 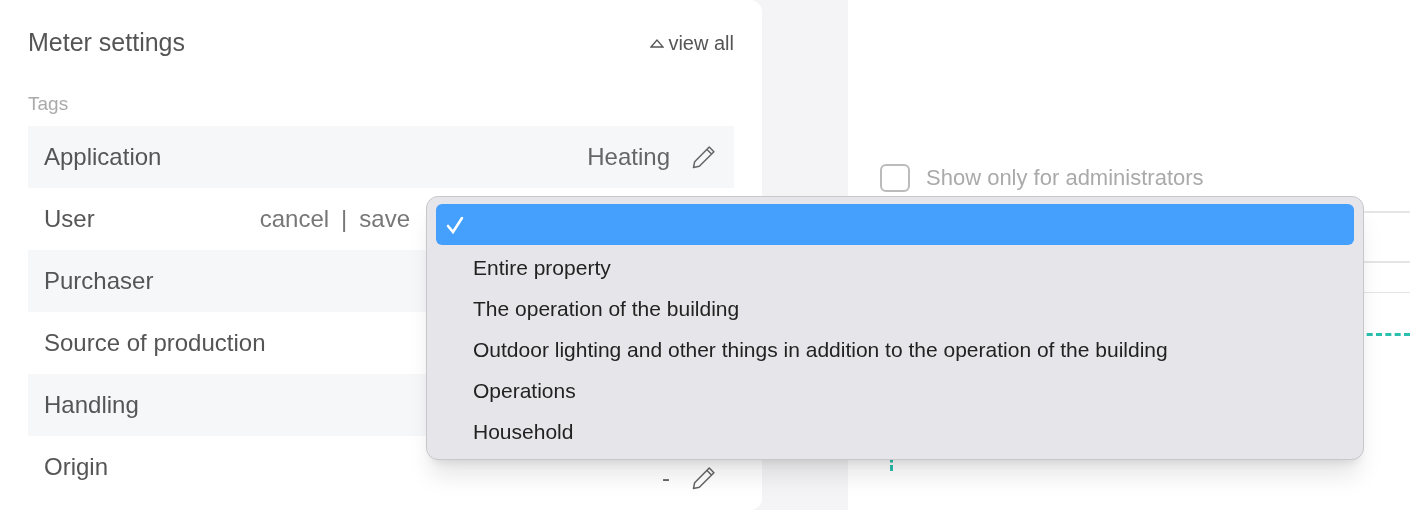 I want to click on tag-value: Heating, so click(x=628, y=157).